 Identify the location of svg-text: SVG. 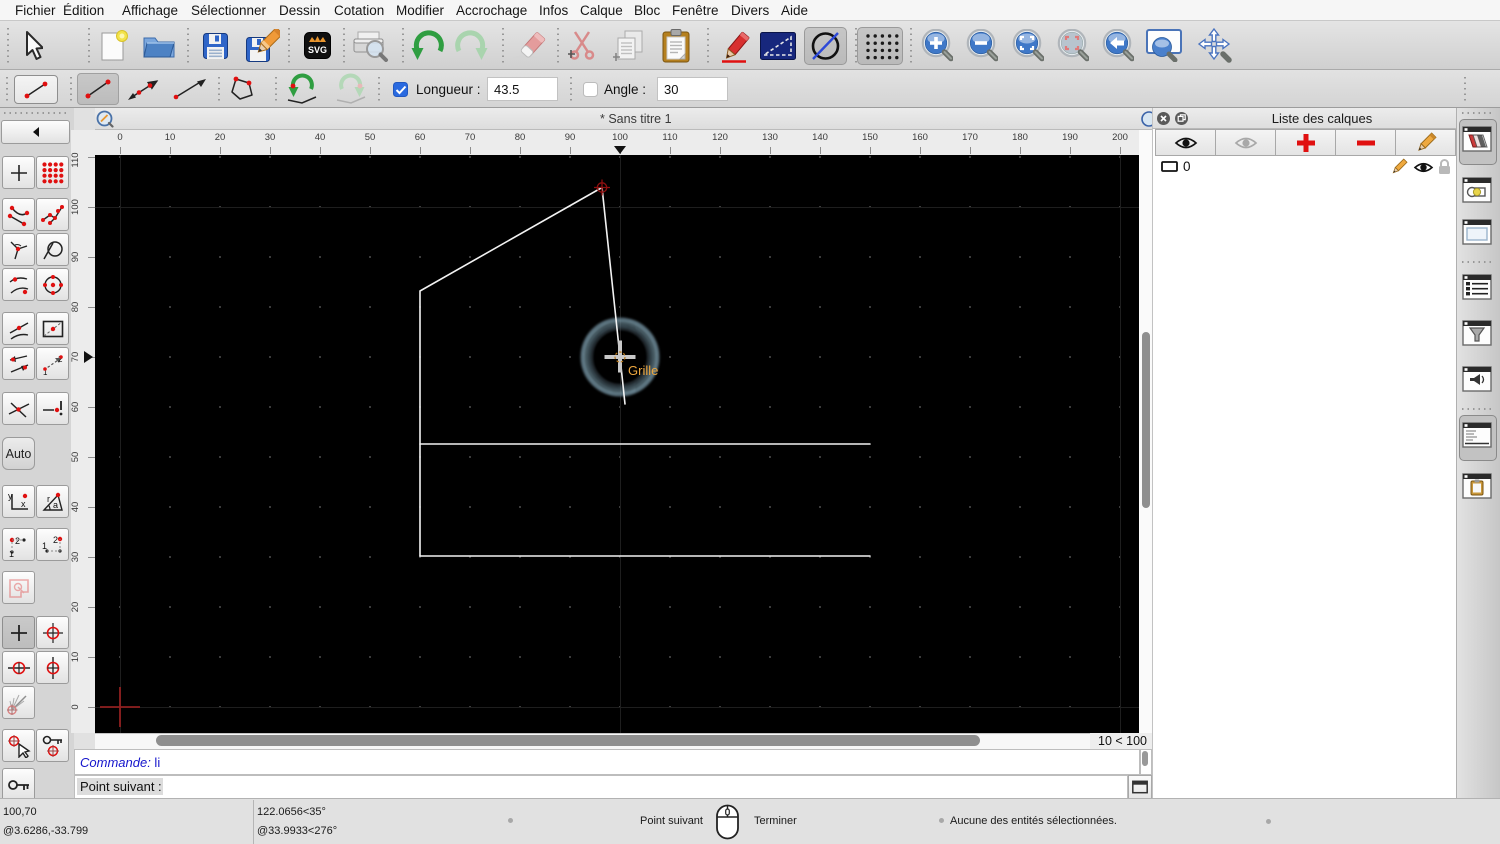
(317, 50).